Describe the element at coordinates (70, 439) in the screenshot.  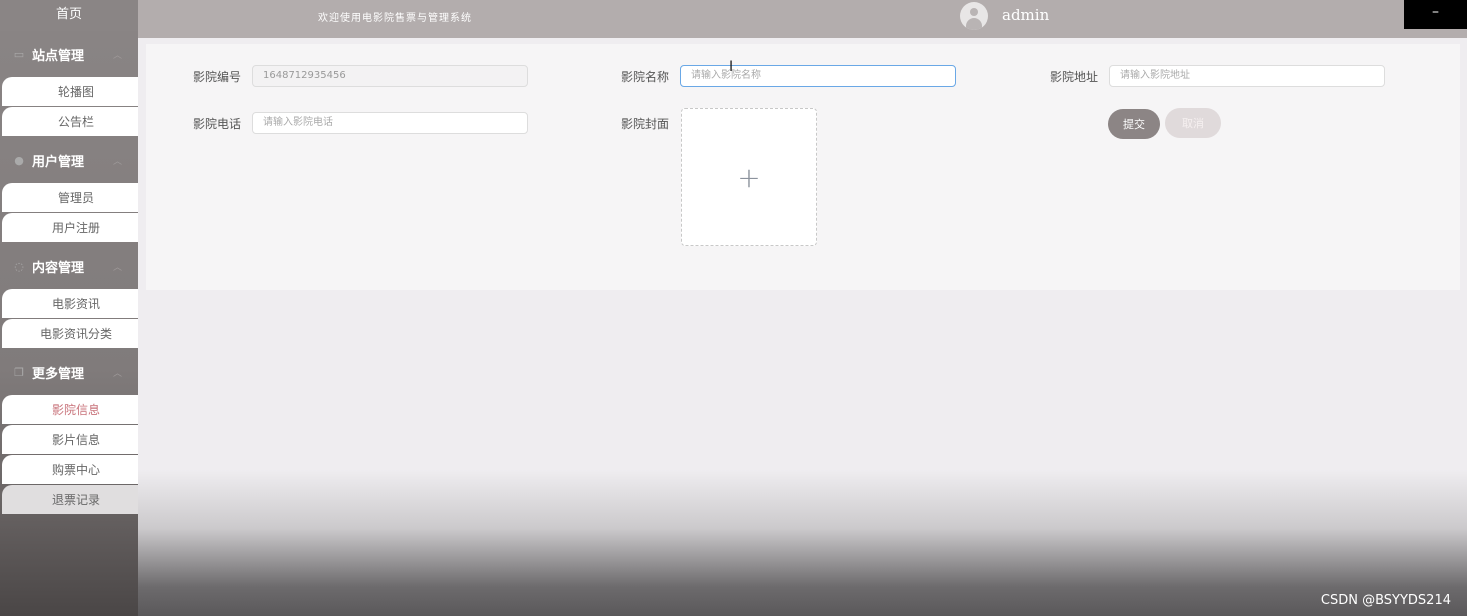
I see `sidebar-item-film-info: 影片信息` at that location.